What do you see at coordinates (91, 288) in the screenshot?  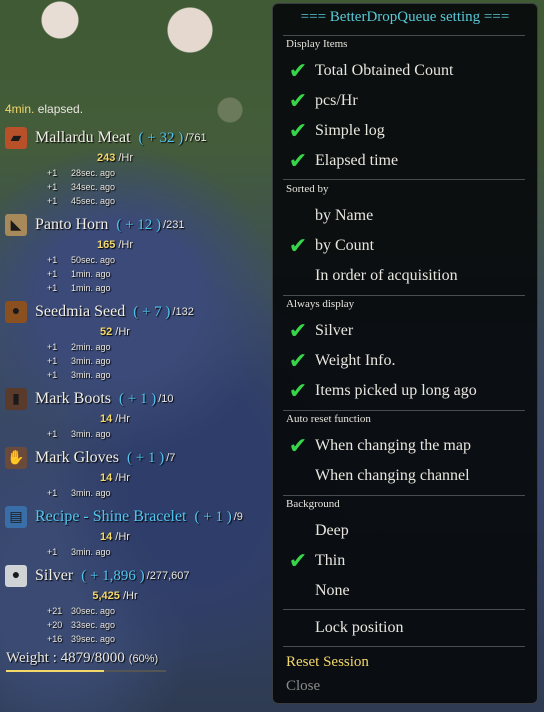 I see `log-entry-time: 1min. ago` at bounding box center [91, 288].